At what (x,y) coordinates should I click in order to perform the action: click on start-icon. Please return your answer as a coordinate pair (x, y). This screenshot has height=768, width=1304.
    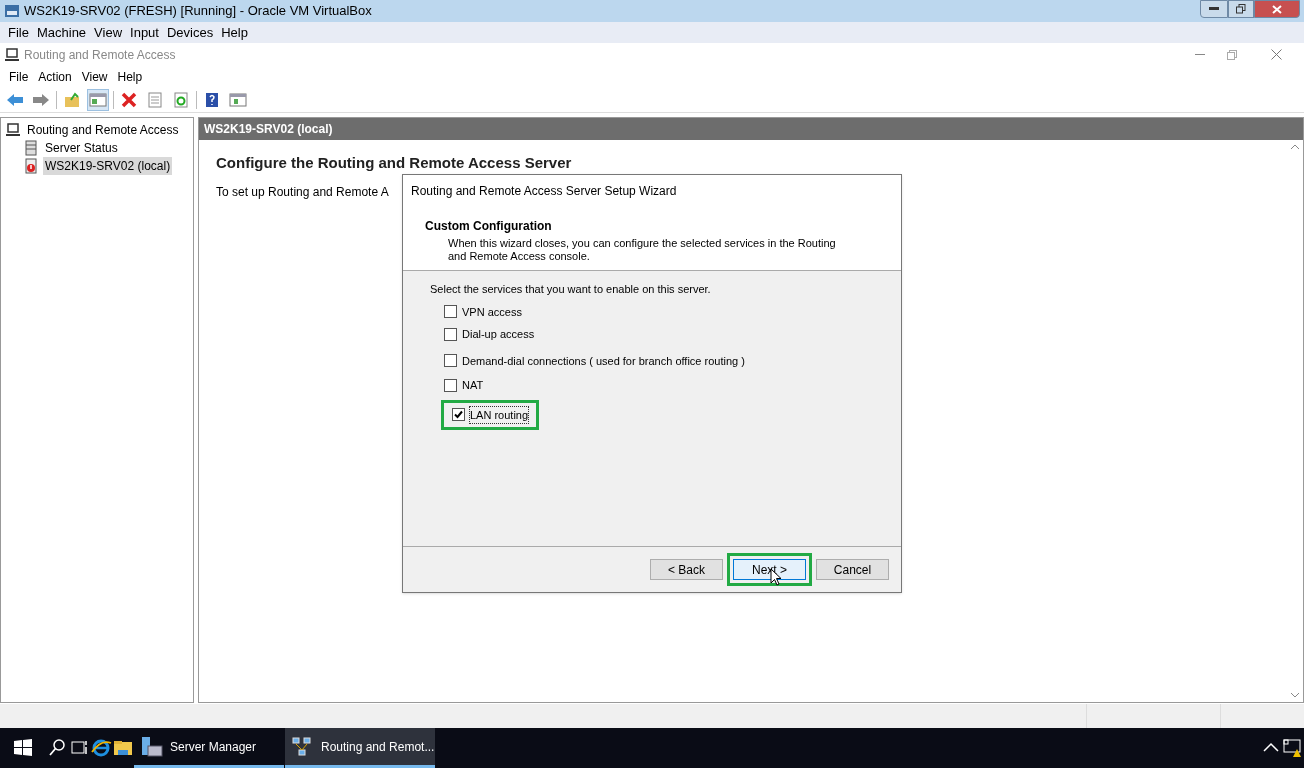
    Looking at the image, I should click on (23, 748).